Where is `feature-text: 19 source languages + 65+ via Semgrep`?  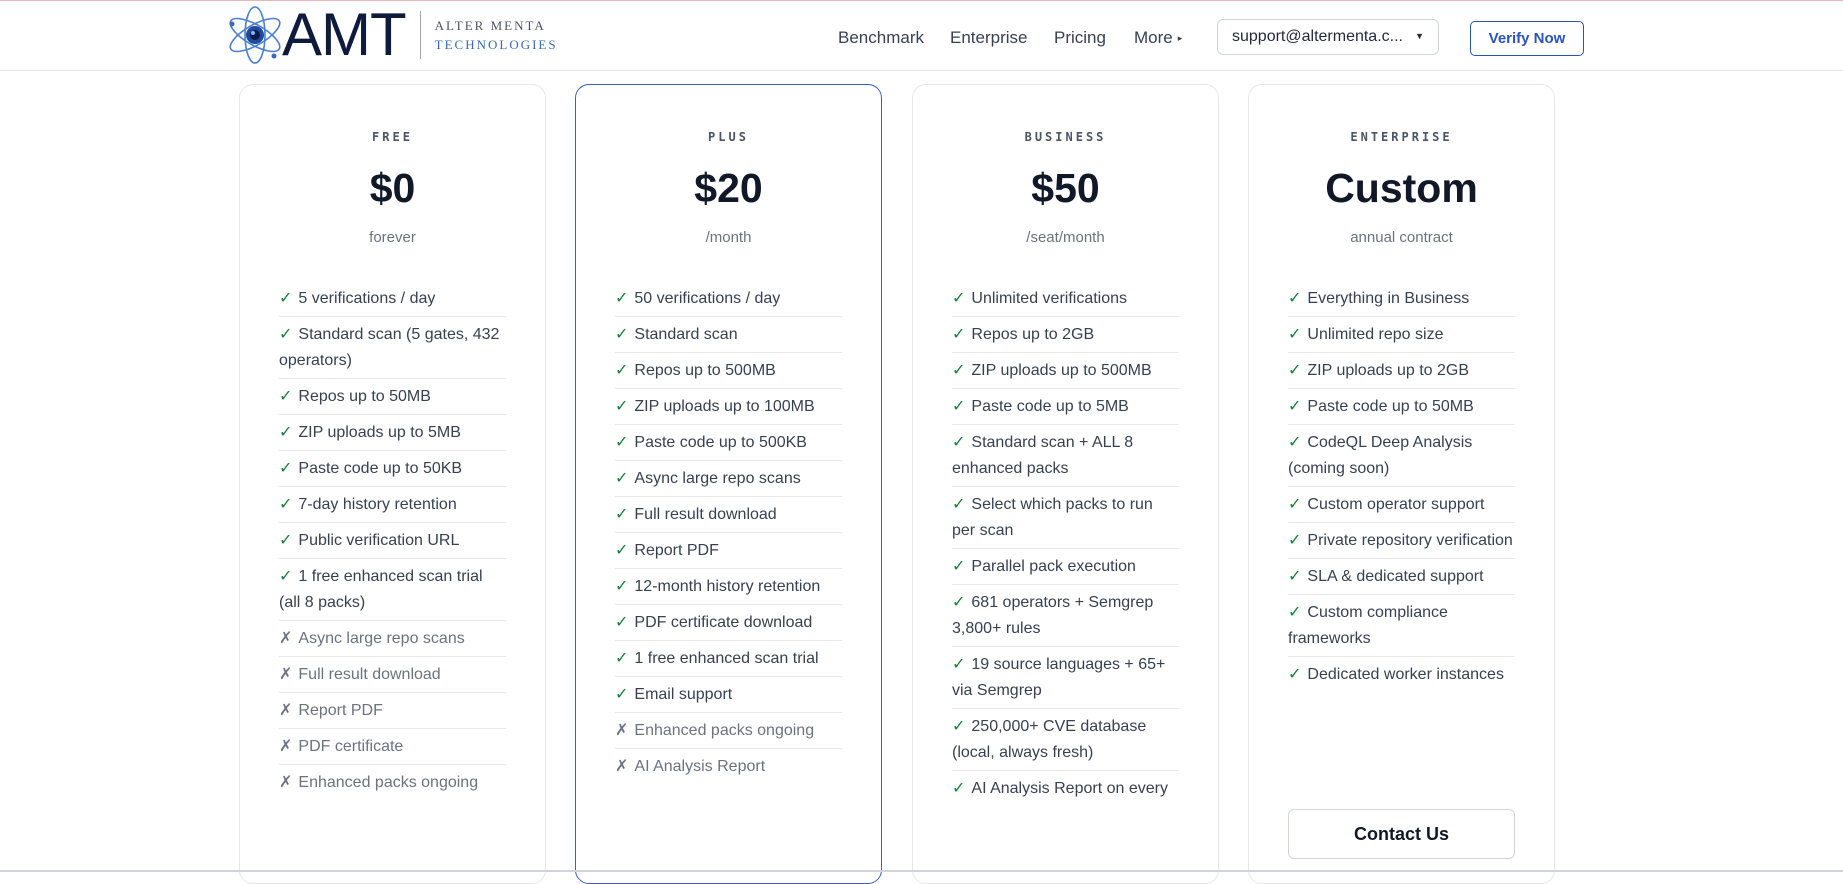 feature-text: 19 source languages + 65+ via Semgrep is located at coordinates (1059, 677).